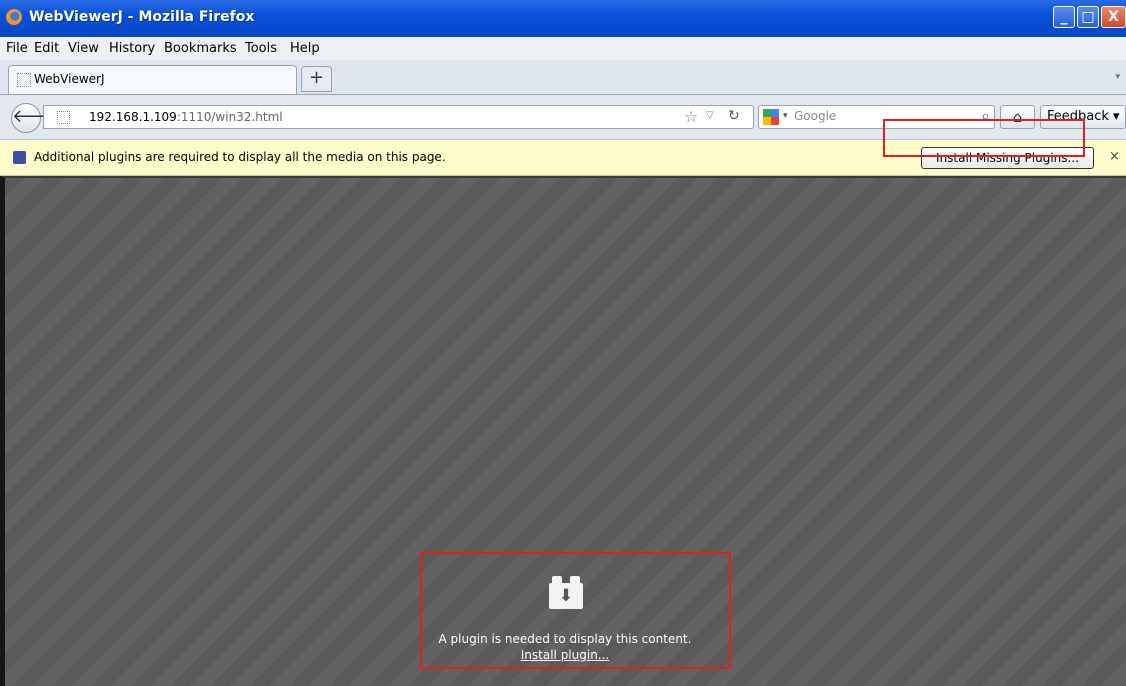  What do you see at coordinates (17, 48) in the screenshot?
I see `menu-file: File` at bounding box center [17, 48].